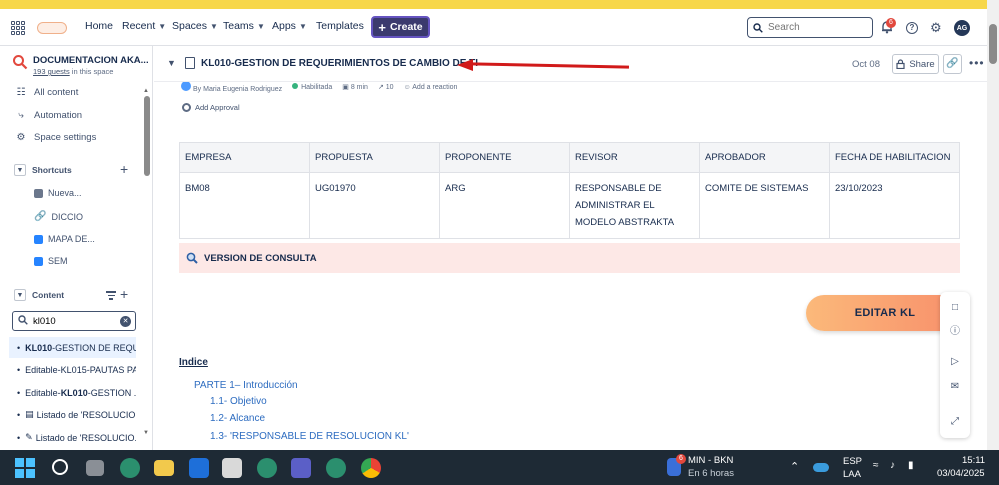 The width and height of the screenshot is (999, 485). I want to click on space-logo-icon, so click(20, 62).